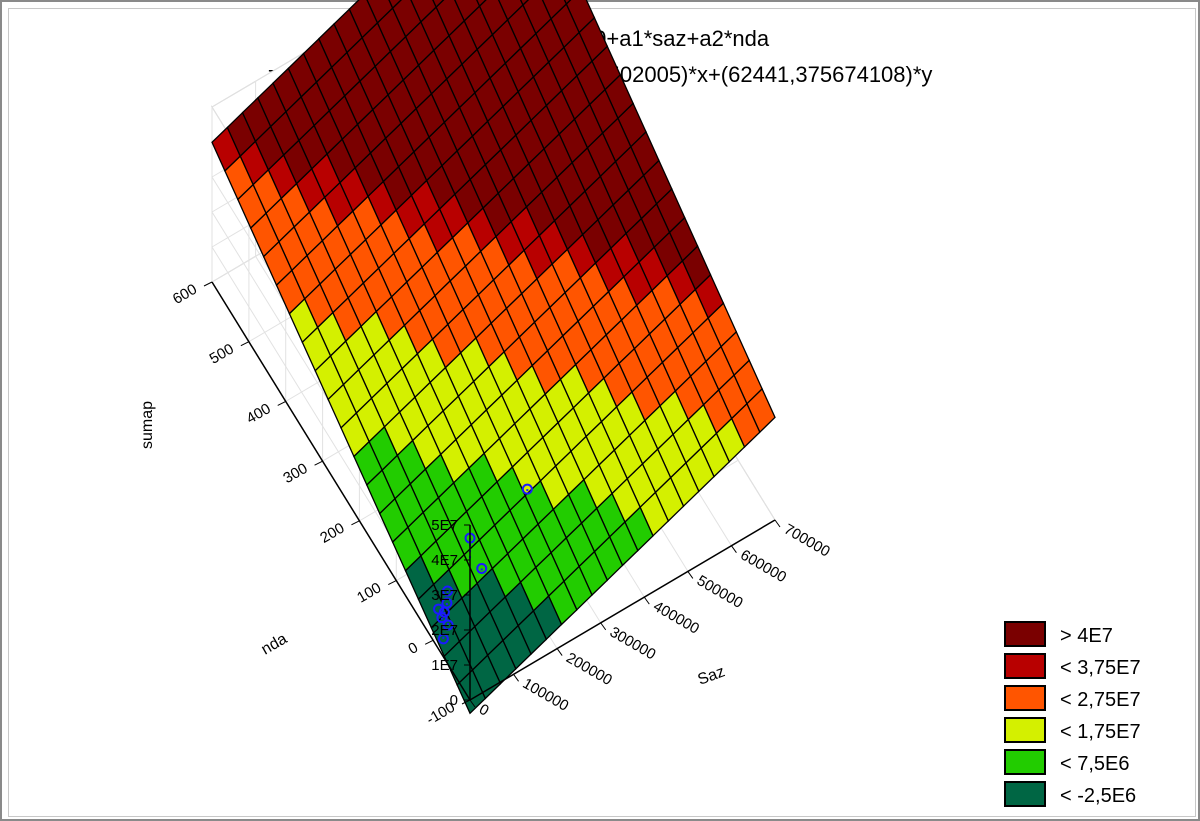  I want to click on x-tick-label: 300000, so click(633, 644).